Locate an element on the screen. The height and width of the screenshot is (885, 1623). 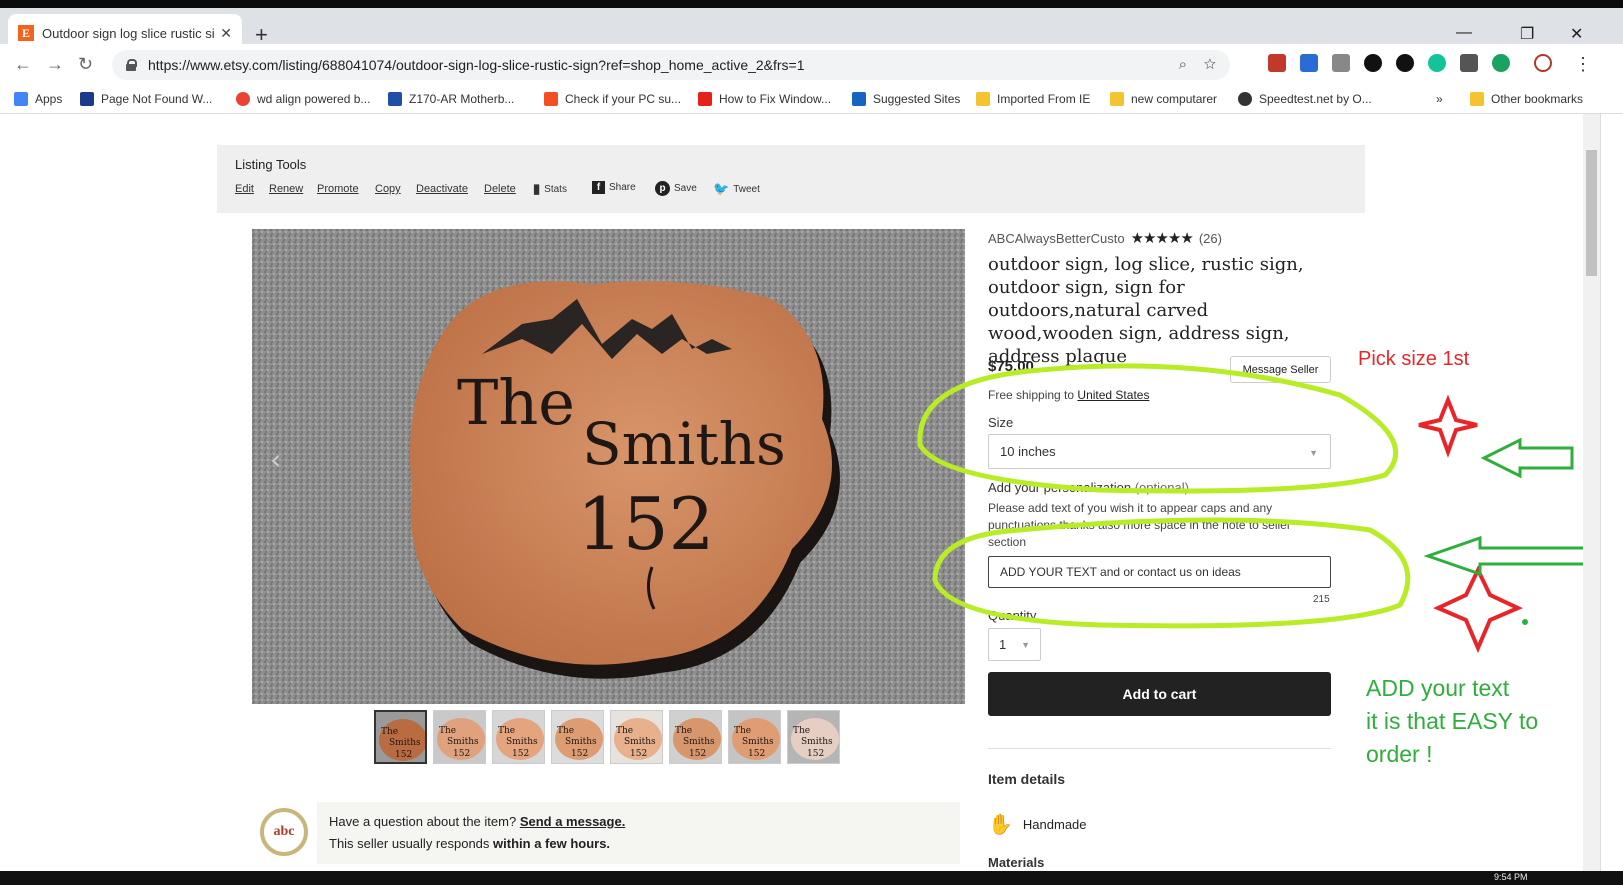
taskbar-clock: 9:54 PM is located at coordinates (1511, 877).